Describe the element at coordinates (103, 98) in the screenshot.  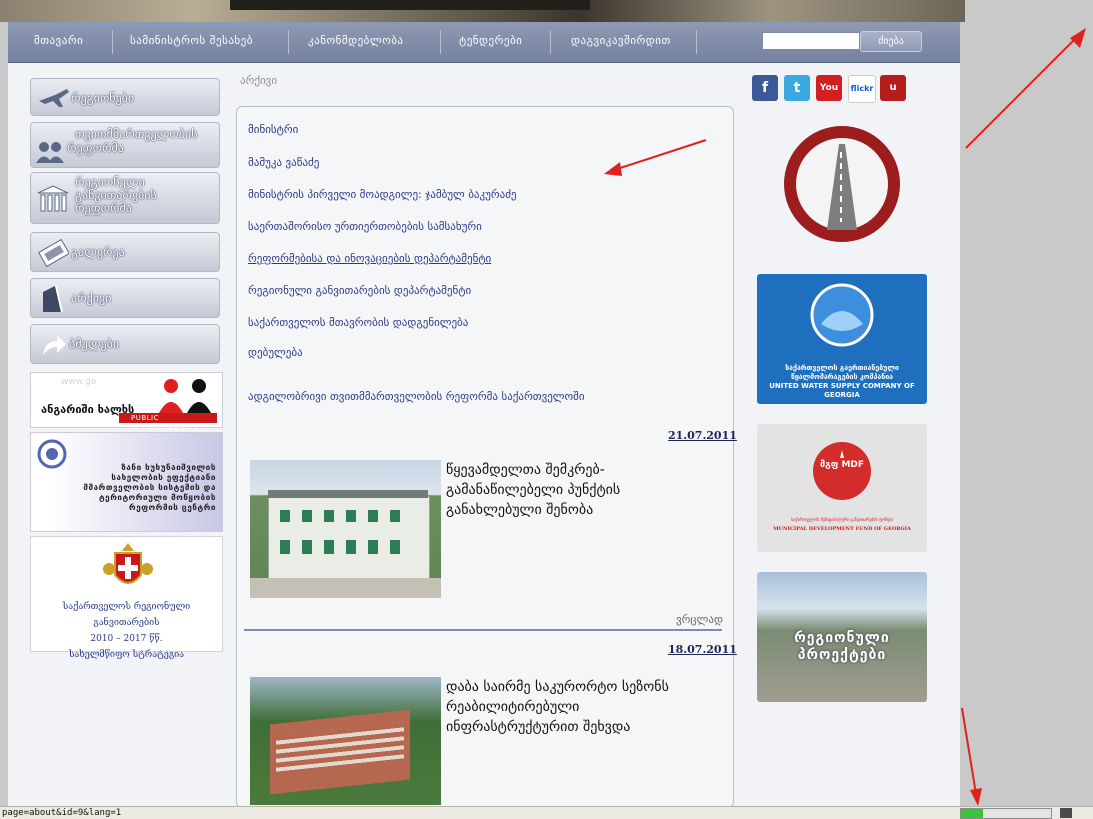
I see `sidebar-item-label: რეგიონები` at that location.